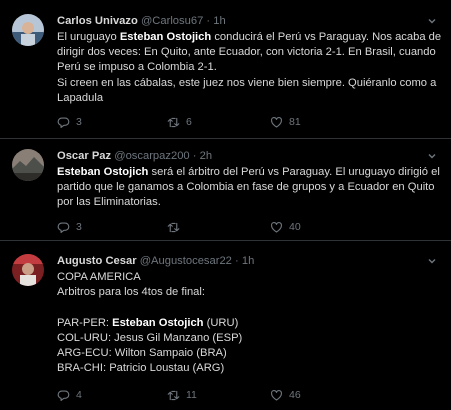 This screenshot has height=410, width=451. Describe the element at coordinates (182, 395) in the screenshot. I see `retweet-button: 11` at that location.